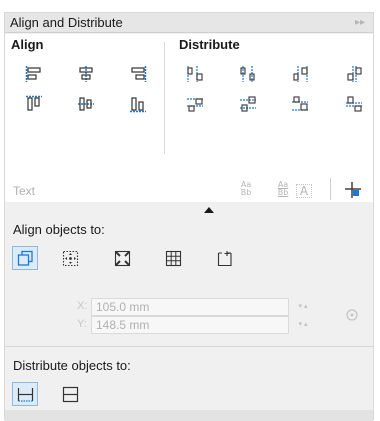 This screenshot has width=380, height=421. Describe the element at coordinates (86, 74) in the screenshot. I see `align-center-horizontal-icon` at that location.